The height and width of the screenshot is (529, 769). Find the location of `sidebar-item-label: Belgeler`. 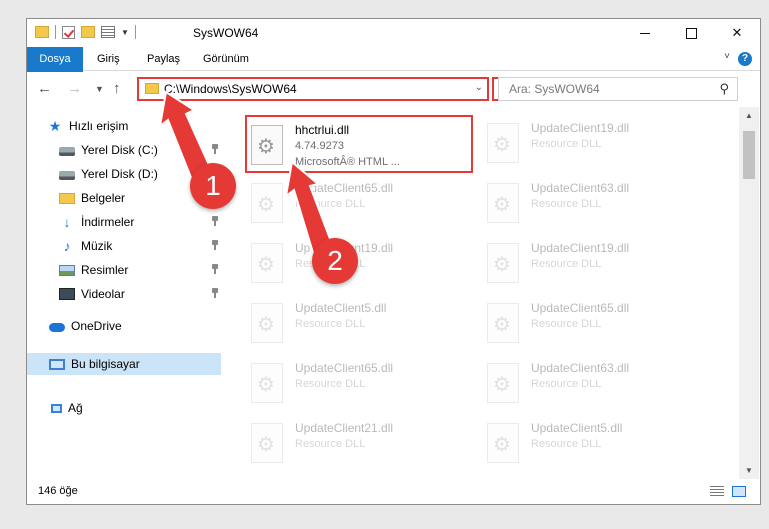

sidebar-item-label: Belgeler is located at coordinates (103, 198).